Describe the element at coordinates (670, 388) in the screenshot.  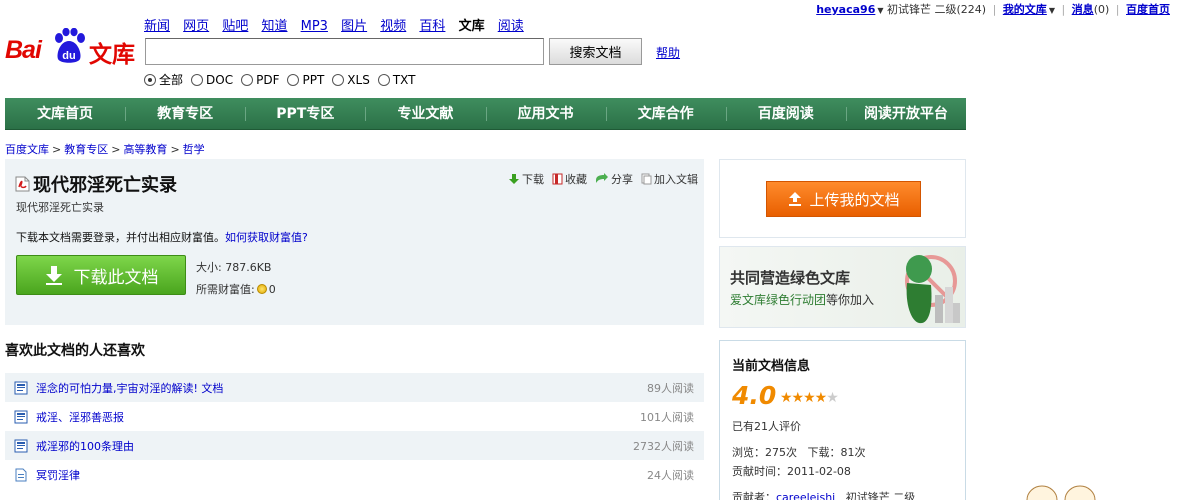
I see `read-count: 89人阅读` at that location.